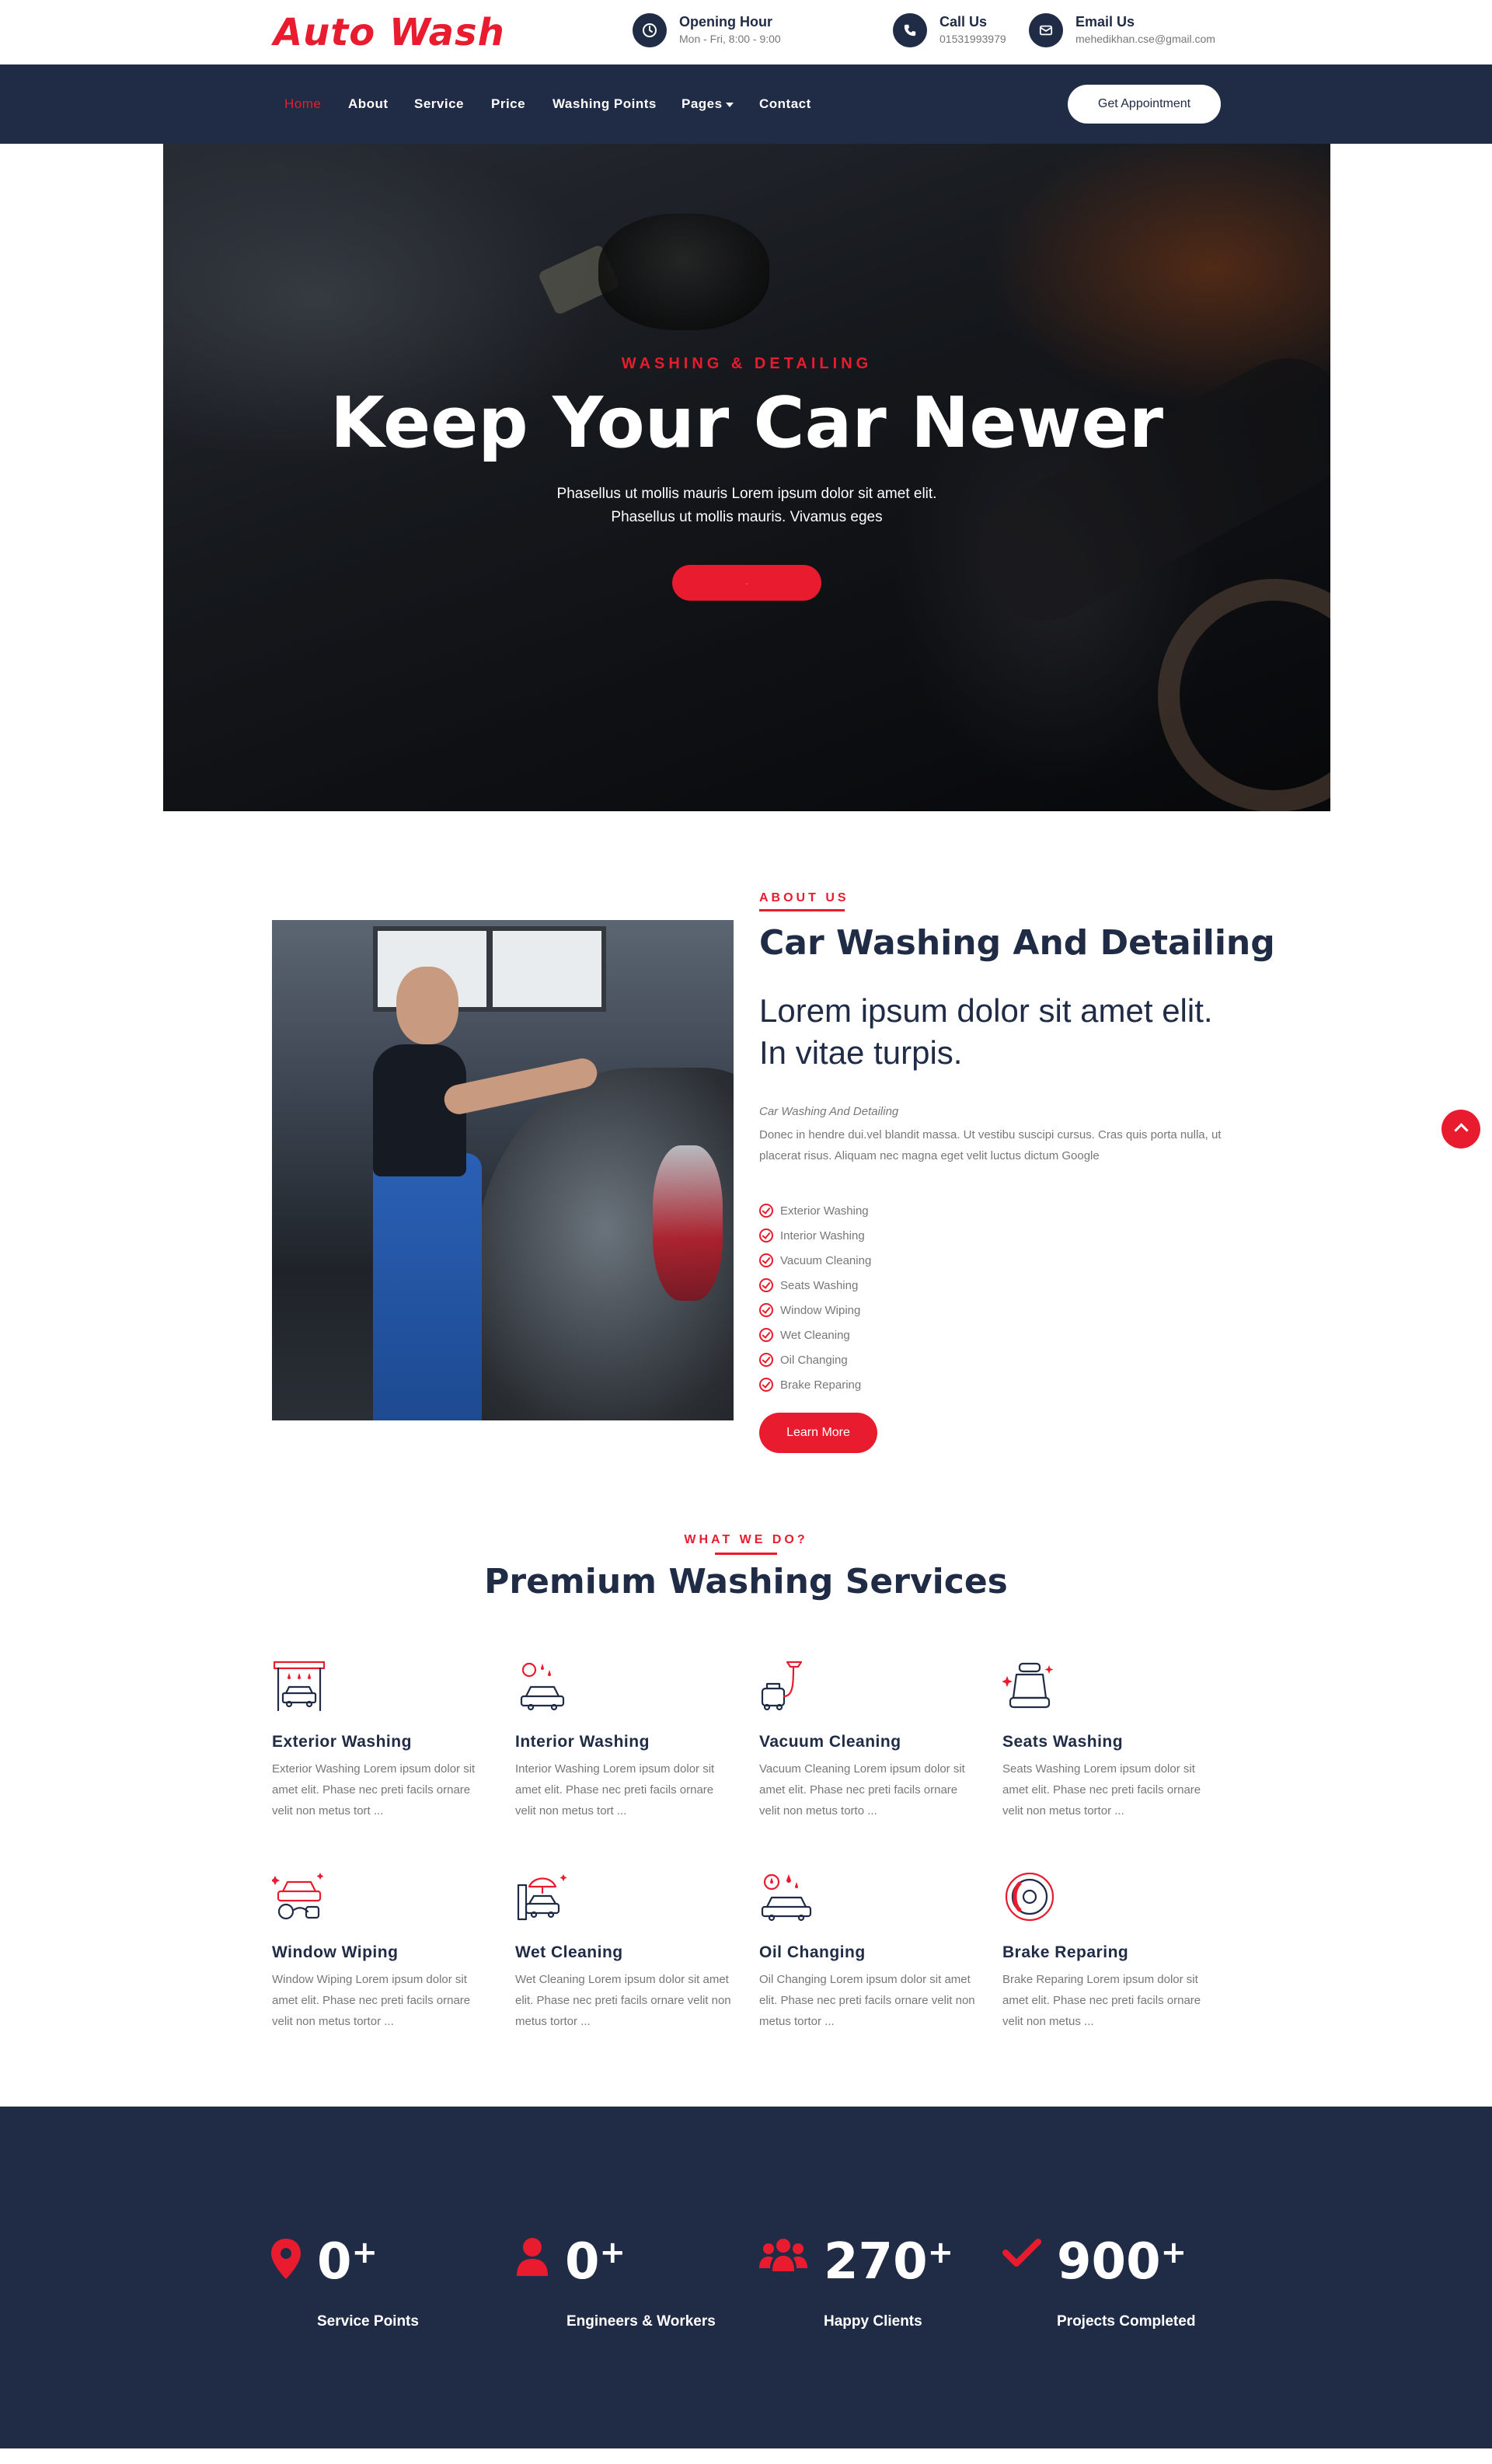  What do you see at coordinates (1046, 30) in the screenshot?
I see `envelope-icon` at bounding box center [1046, 30].